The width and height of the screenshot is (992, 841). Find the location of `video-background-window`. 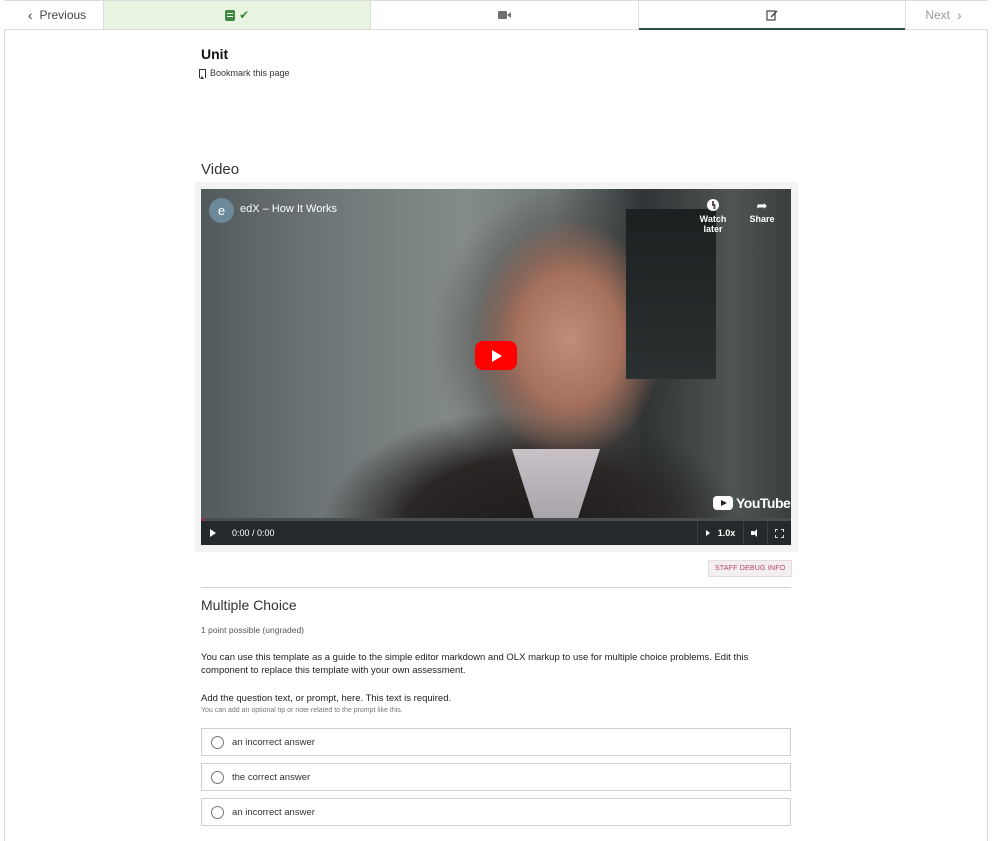

video-background-window is located at coordinates (671, 294).